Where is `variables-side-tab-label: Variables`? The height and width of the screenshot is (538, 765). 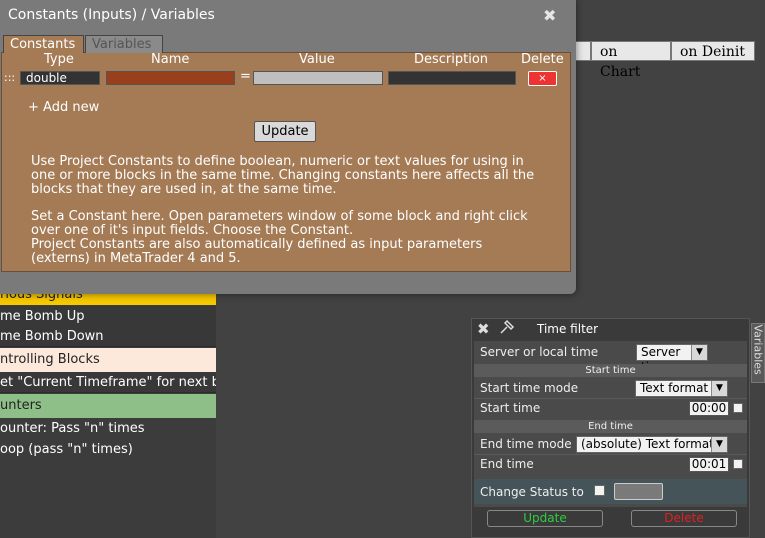
variables-side-tab-label: Variables is located at coordinates (758, 349).